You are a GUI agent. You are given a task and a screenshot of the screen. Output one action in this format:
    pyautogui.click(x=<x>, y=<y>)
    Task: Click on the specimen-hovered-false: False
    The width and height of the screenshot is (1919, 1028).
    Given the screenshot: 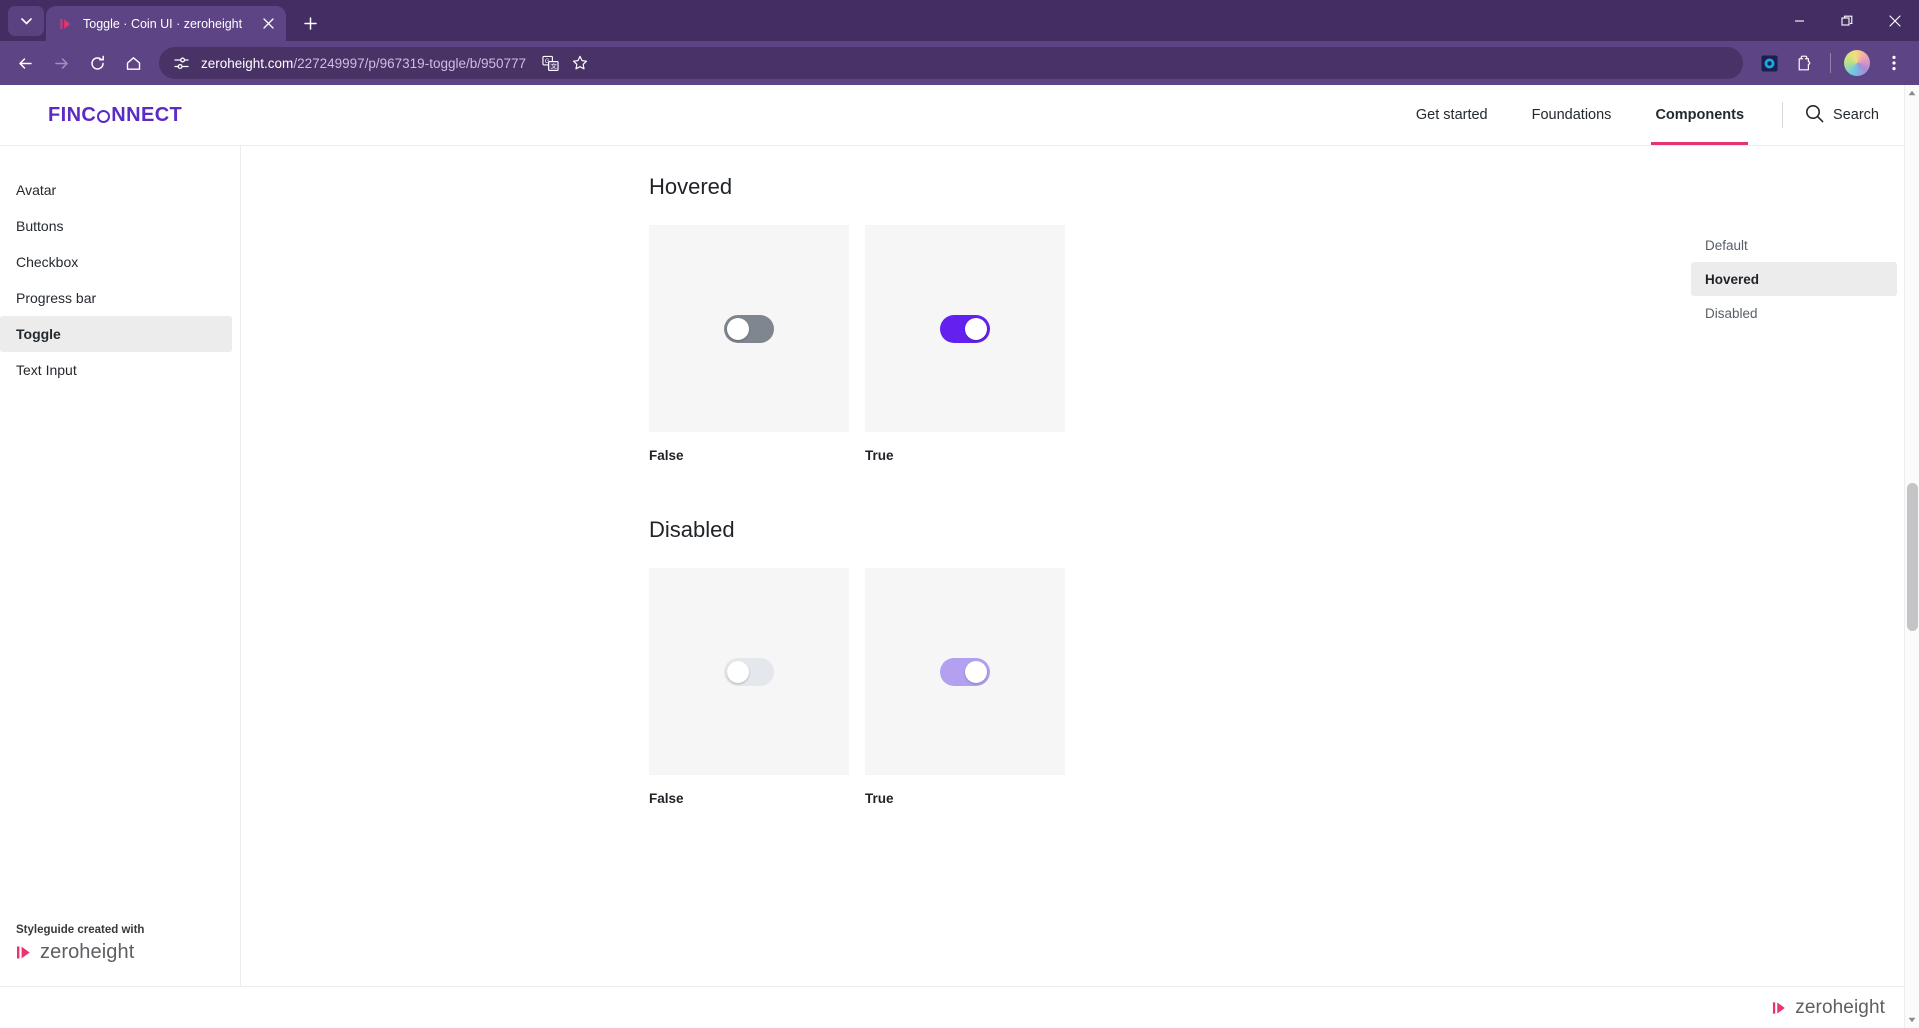 What is the action you would take?
    pyautogui.click(x=749, y=344)
    